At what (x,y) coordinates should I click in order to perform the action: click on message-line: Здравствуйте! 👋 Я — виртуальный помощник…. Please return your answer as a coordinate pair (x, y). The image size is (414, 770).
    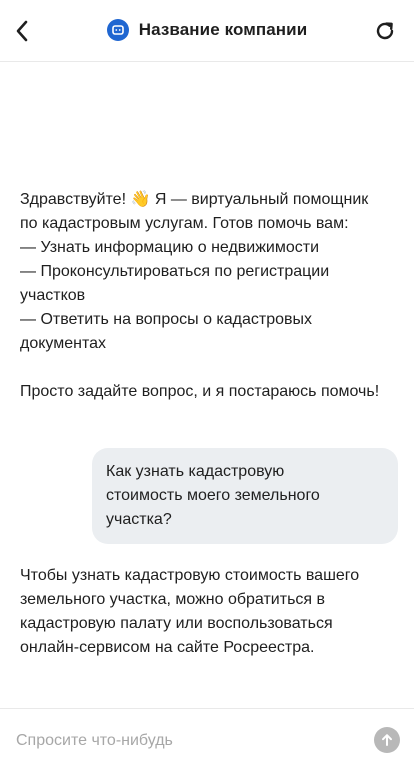
    Looking at the image, I should click on (194, 211).